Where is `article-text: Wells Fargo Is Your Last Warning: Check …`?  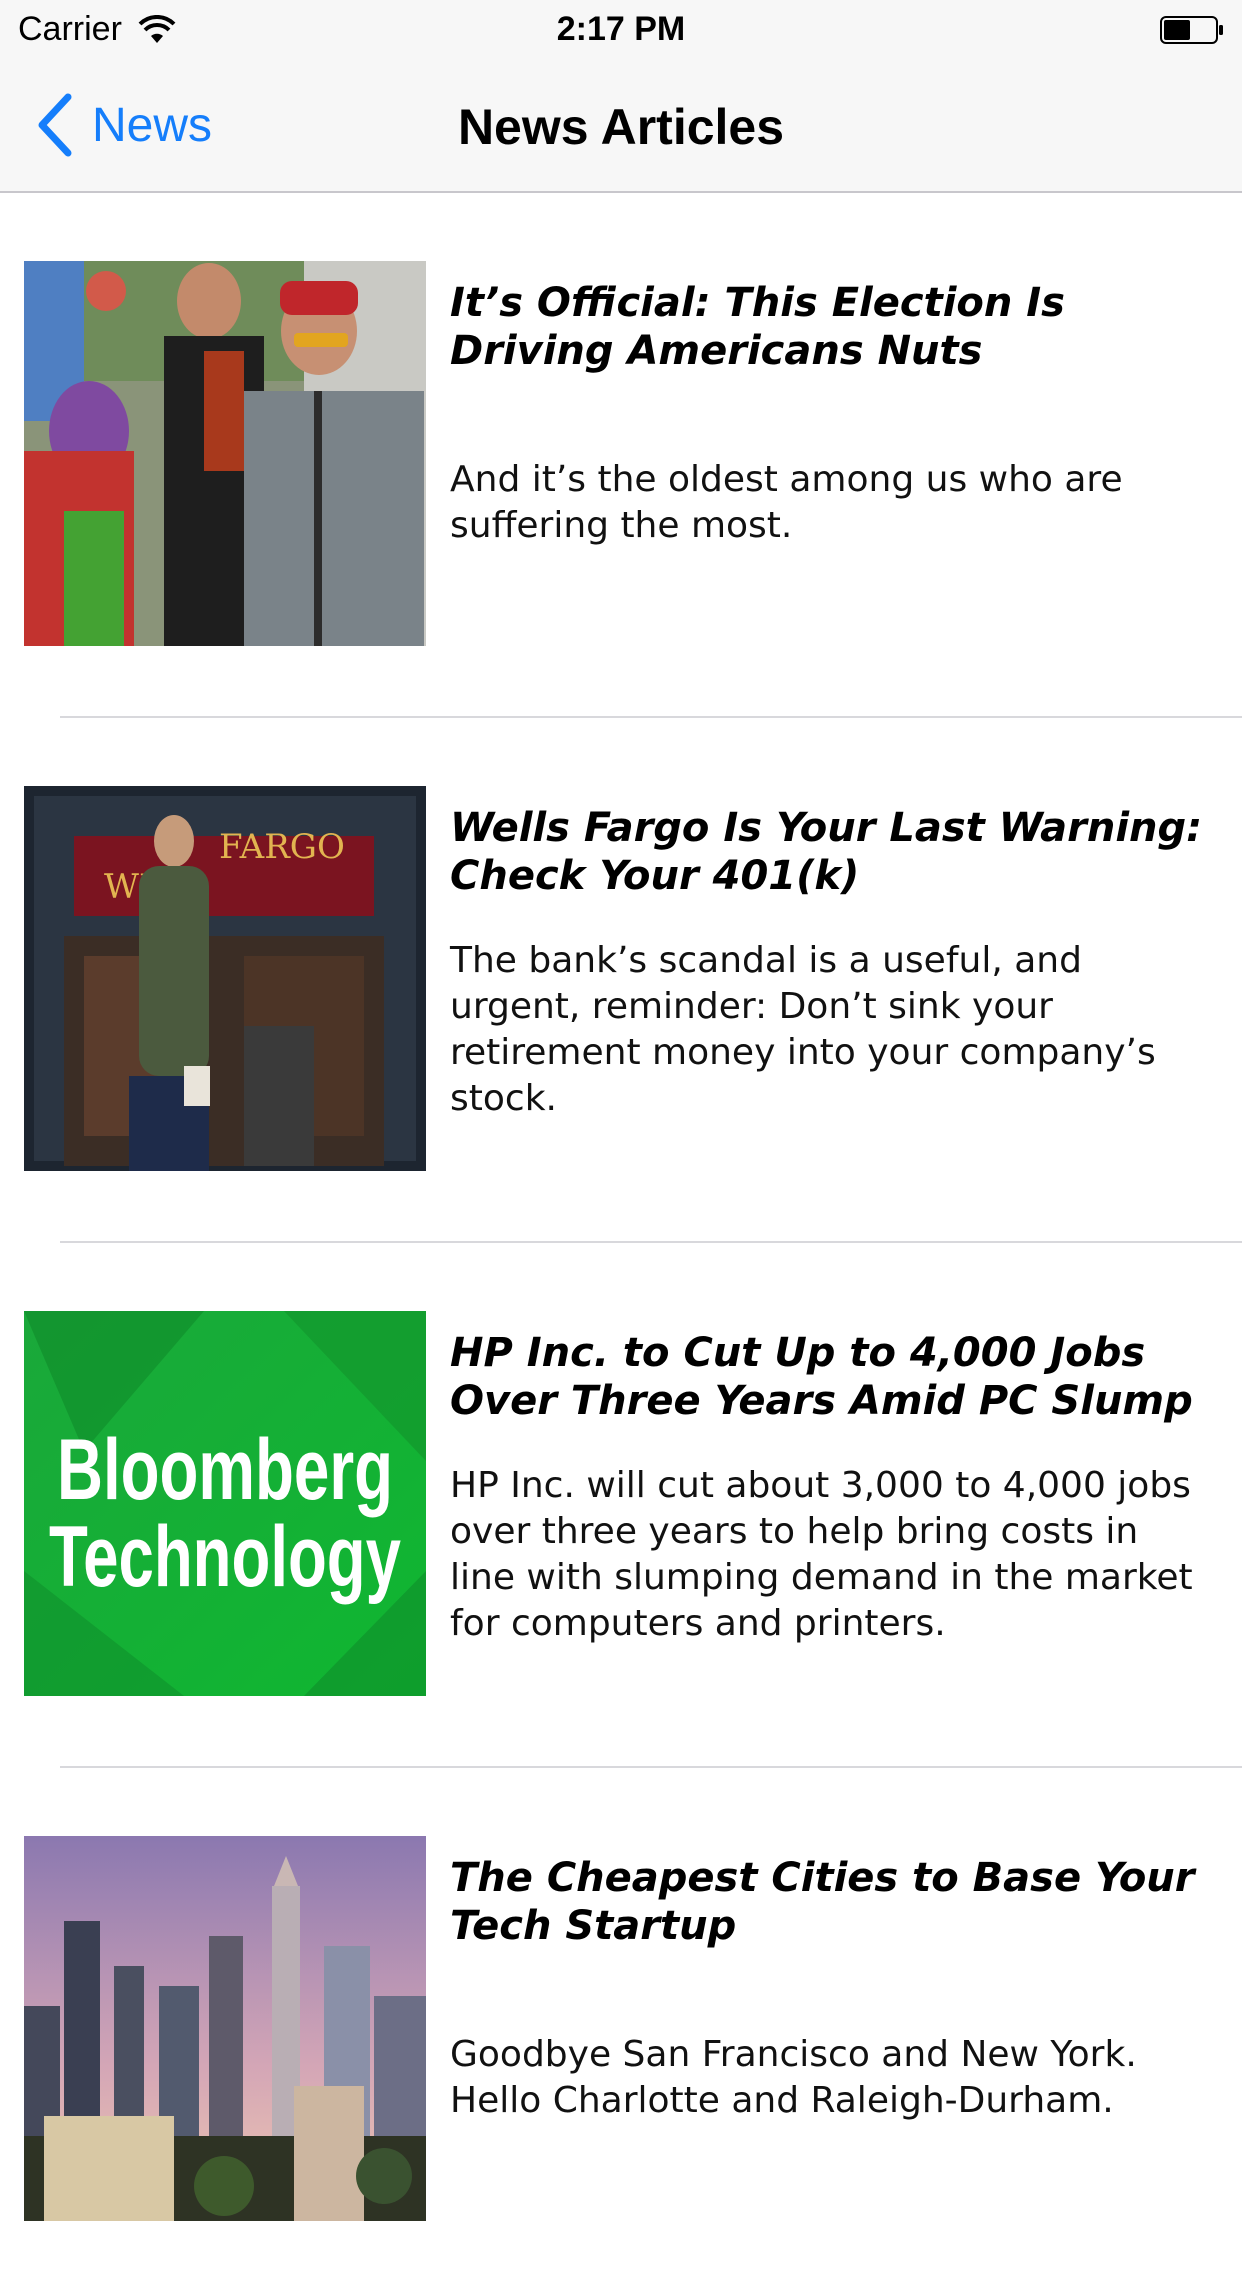
article-text: Wells Fargo Is Your Last Warning: Check … is located at coordinates (832, 963).